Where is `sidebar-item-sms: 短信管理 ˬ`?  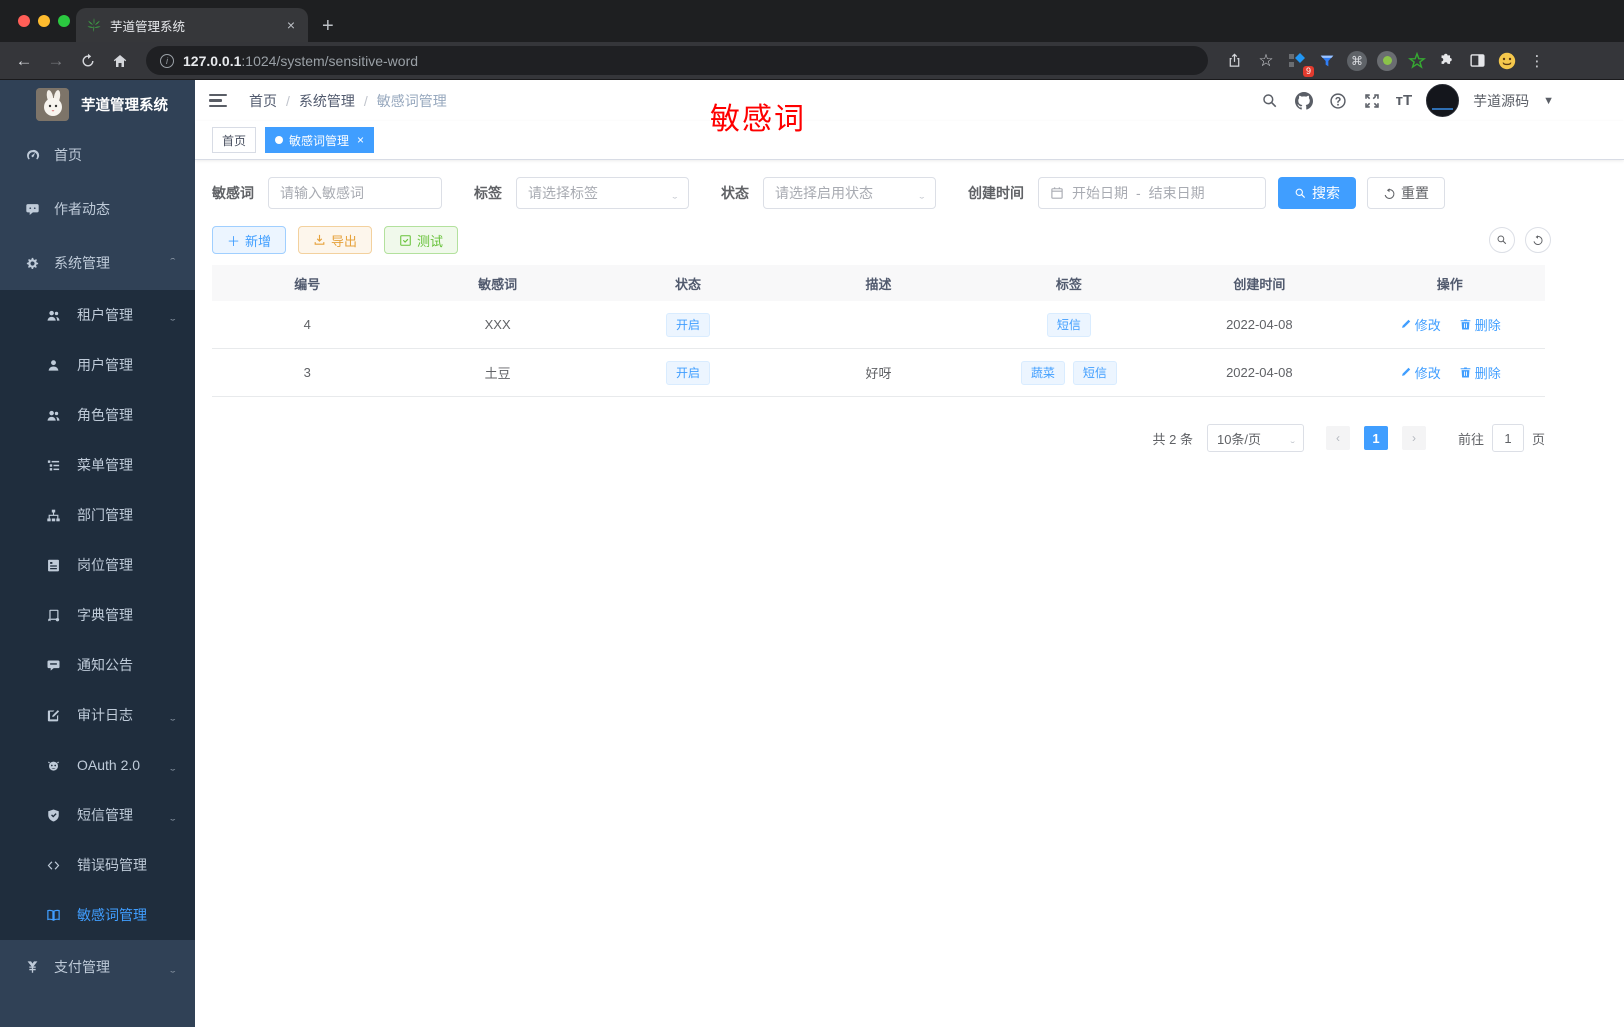 sidebar-item-sms: 短信管理 ˬ is located at coordinates (97, 815).